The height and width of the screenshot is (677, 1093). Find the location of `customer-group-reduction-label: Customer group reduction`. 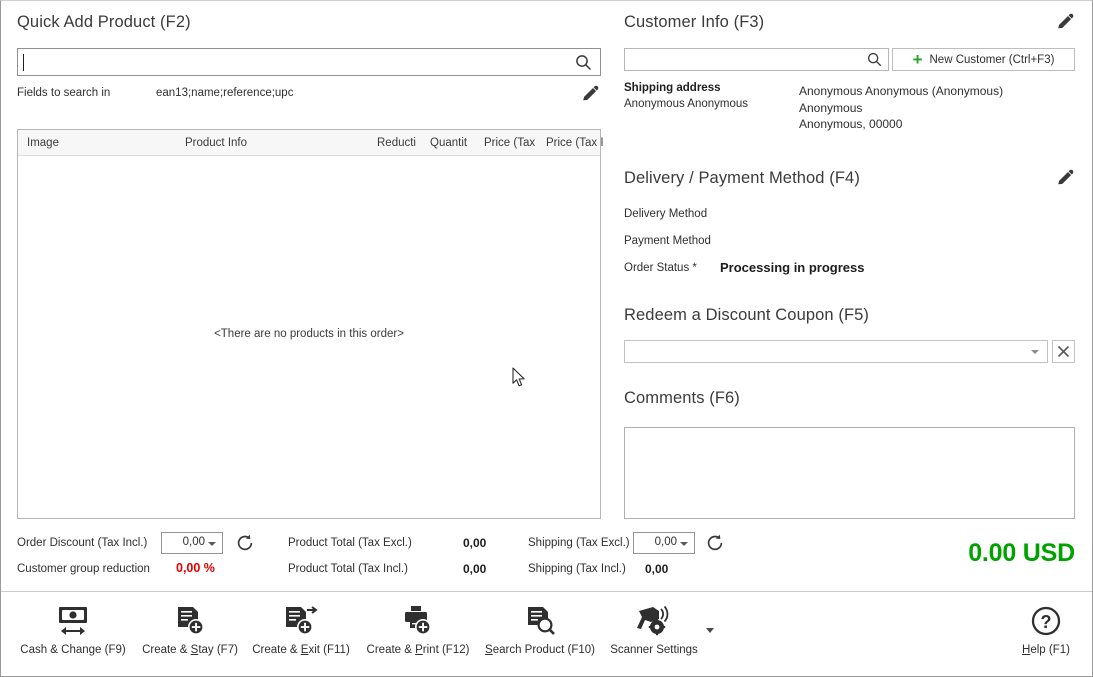

customer-group-reduction-label: Customer group reduction is located at coordinates (83, 569).